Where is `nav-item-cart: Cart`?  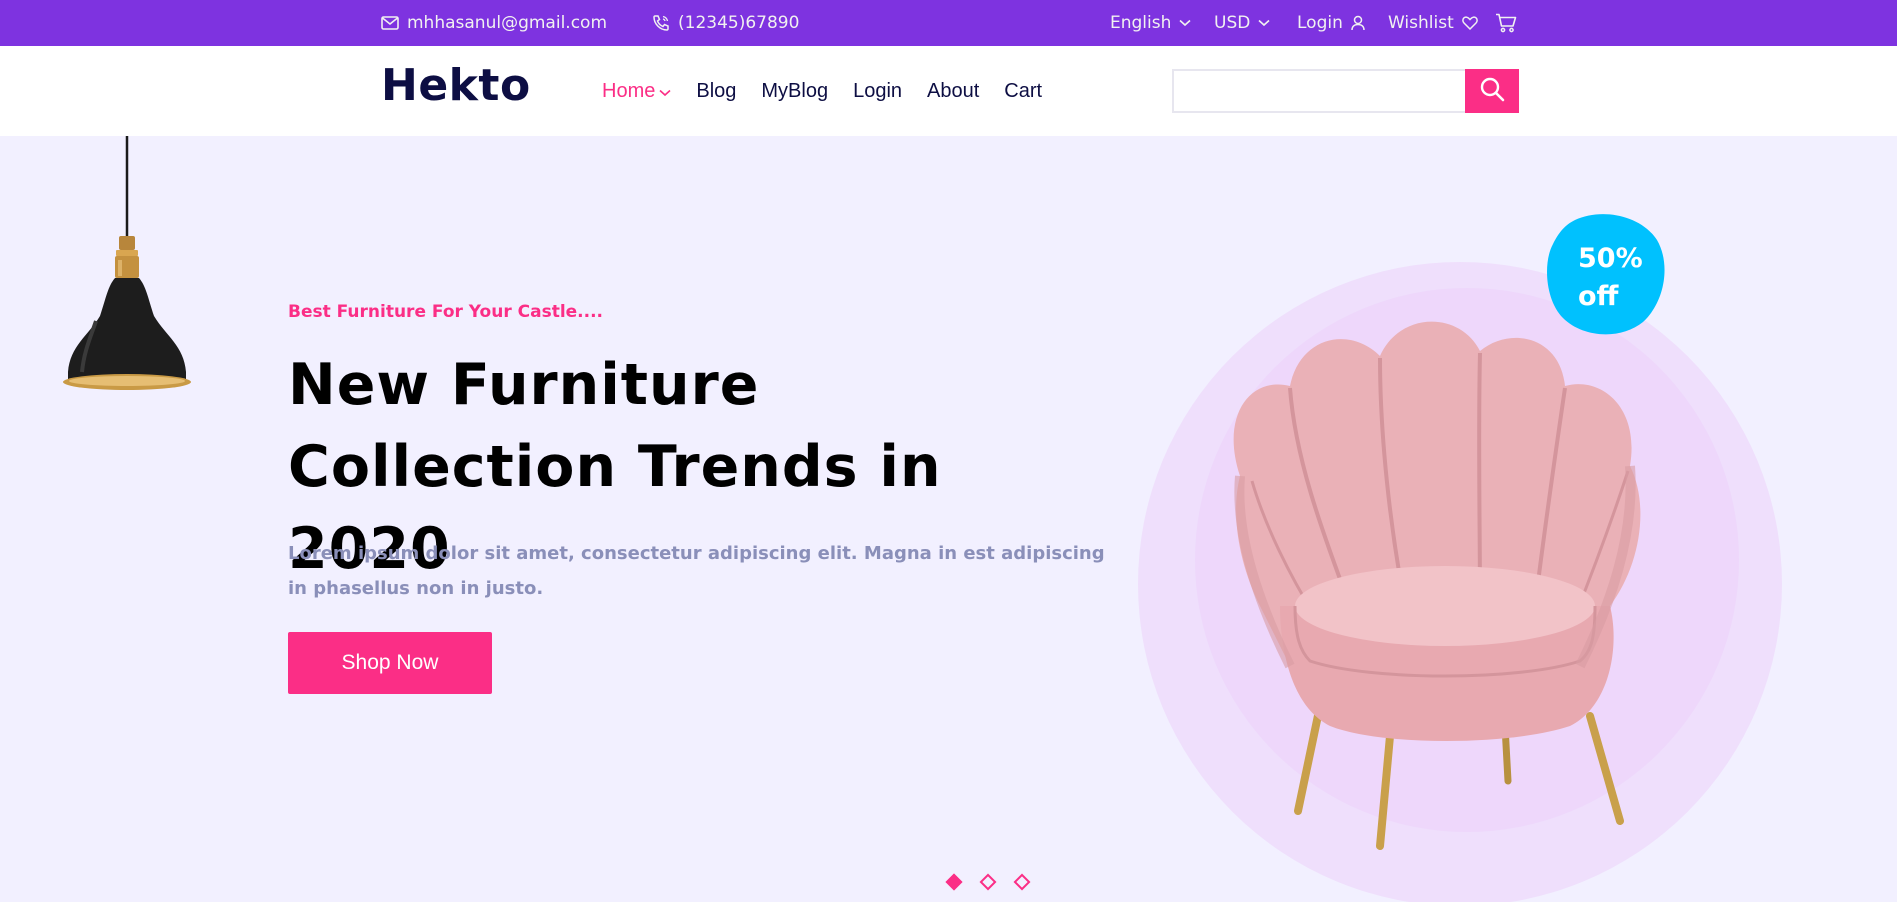
nav-item-cart: Cart is located at coordinates (1023, 91).